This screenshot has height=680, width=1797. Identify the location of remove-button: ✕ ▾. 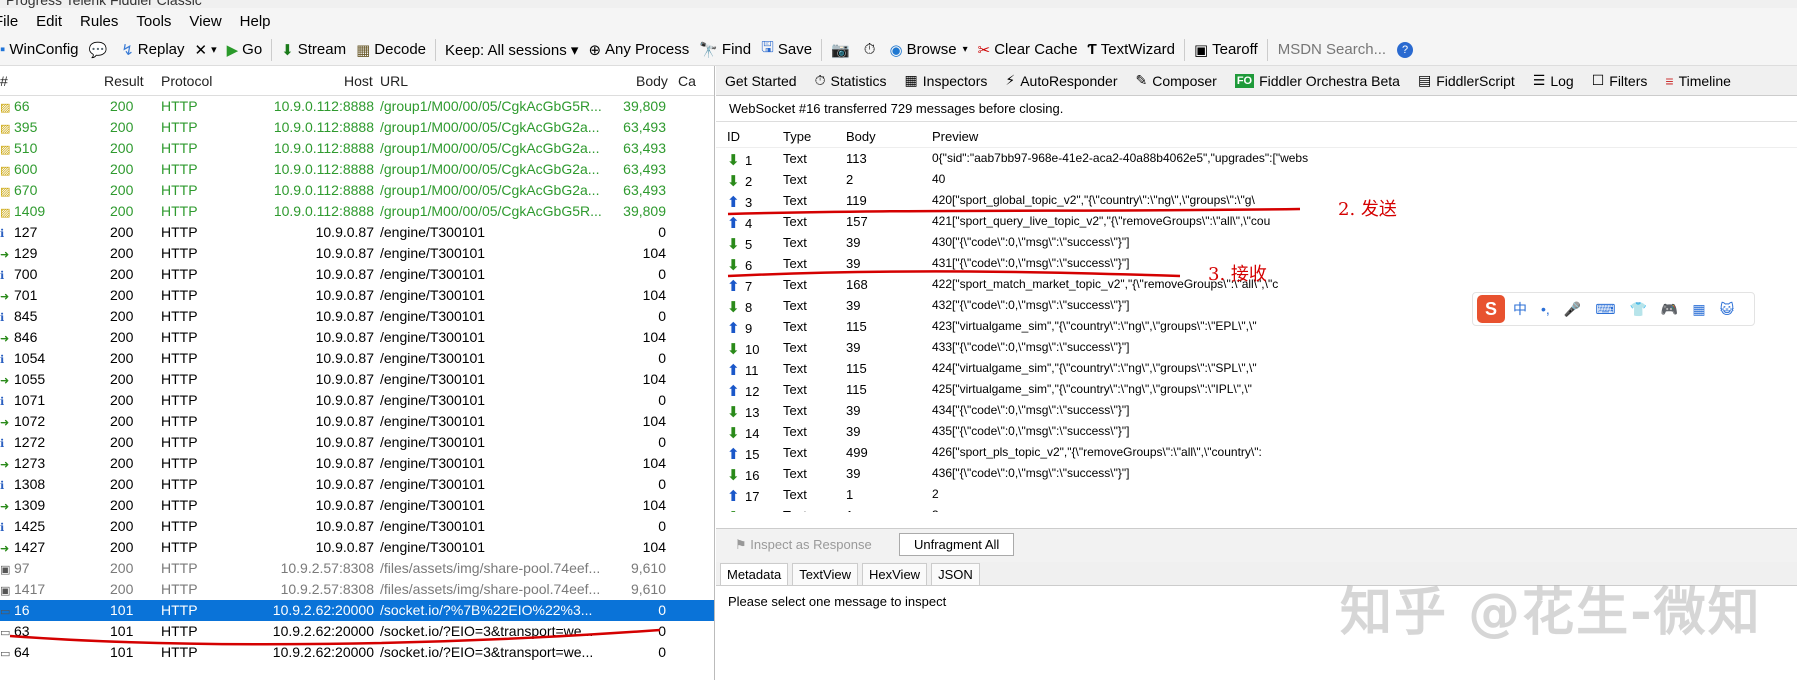
(206, 50).